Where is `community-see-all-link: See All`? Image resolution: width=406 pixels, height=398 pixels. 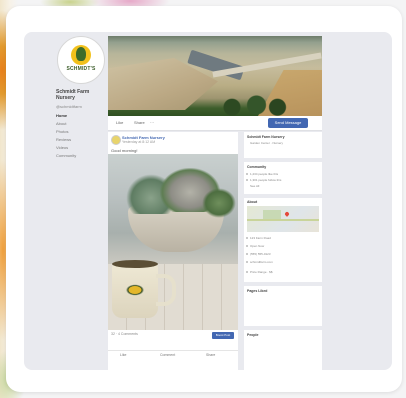 community-see-all-link: See All is located at coordinates (254, 186).